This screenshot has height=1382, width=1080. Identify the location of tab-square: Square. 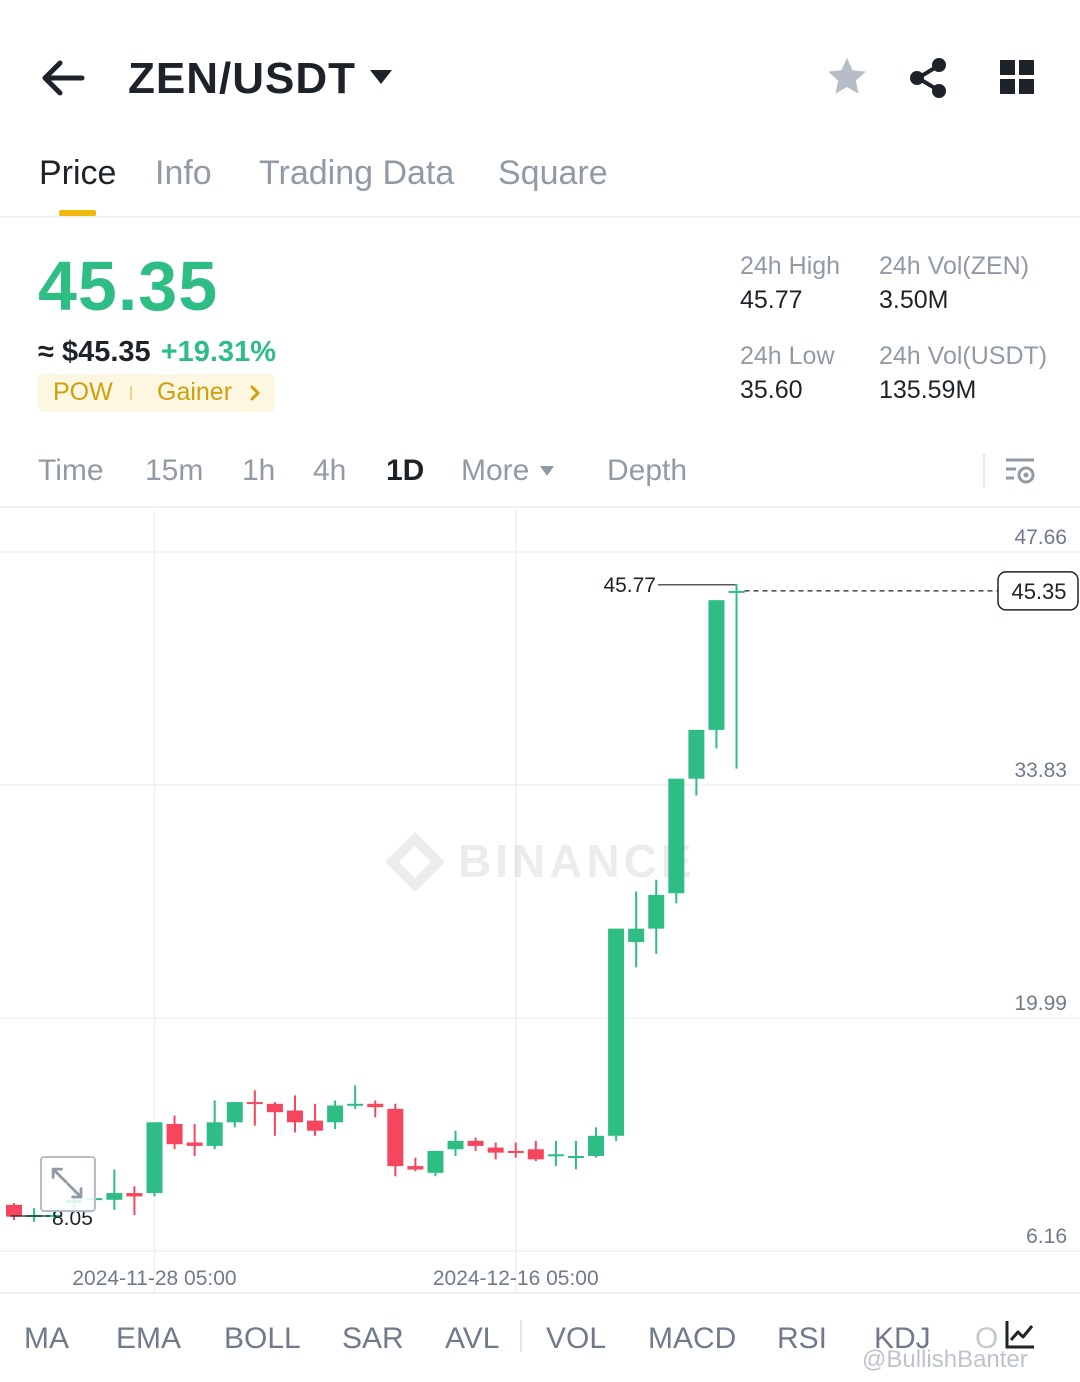
(553, 173).